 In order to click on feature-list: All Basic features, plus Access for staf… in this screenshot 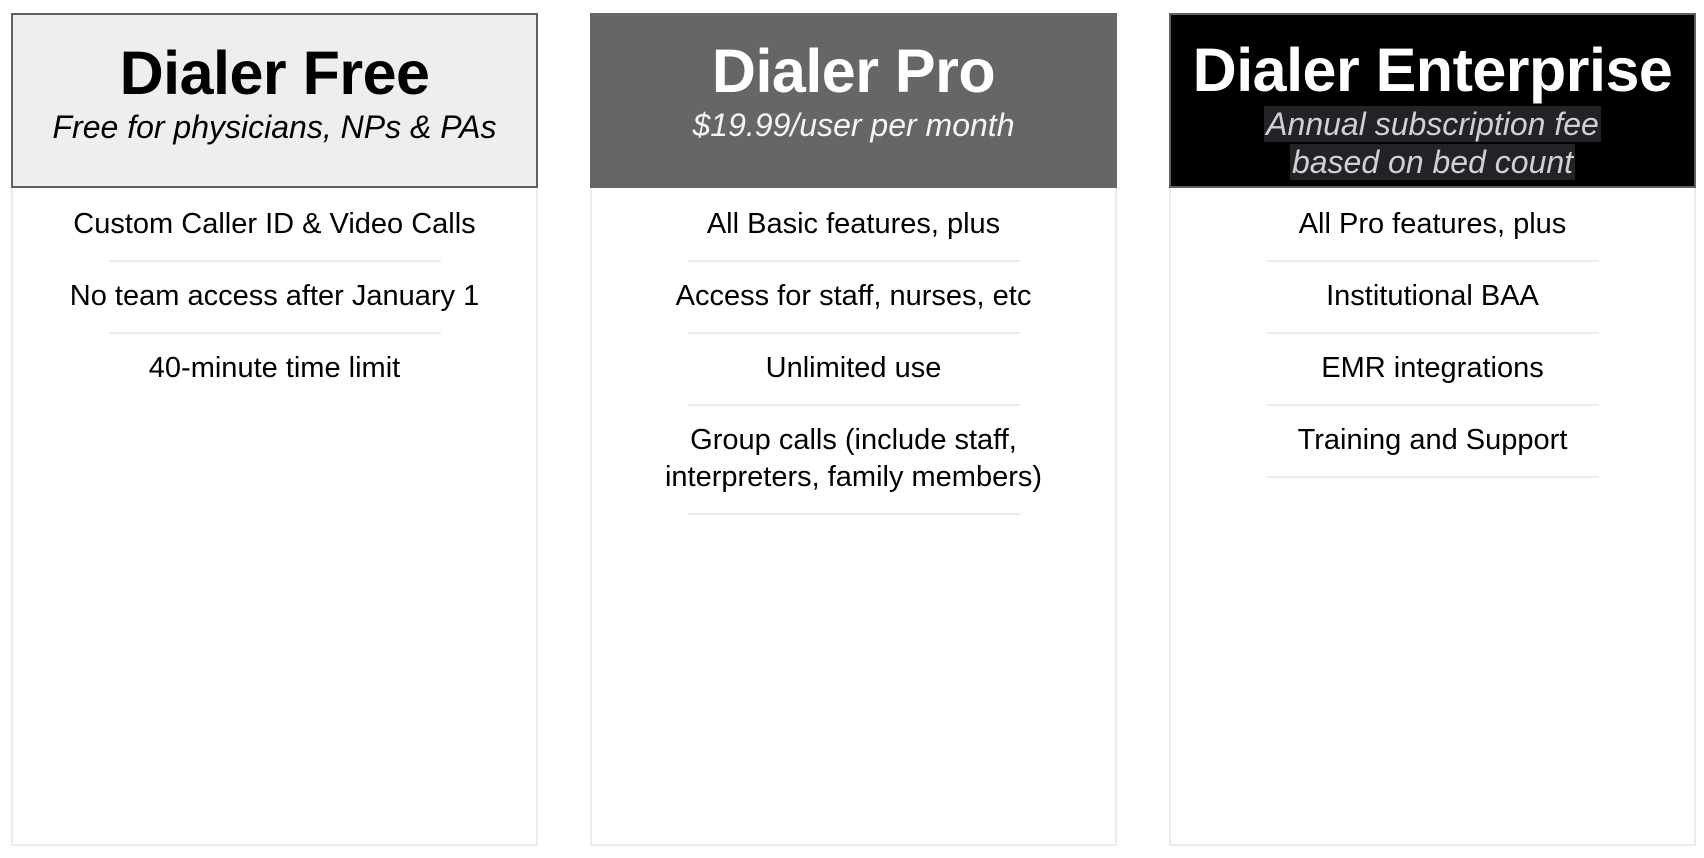, I will do `click(853, 352)`.